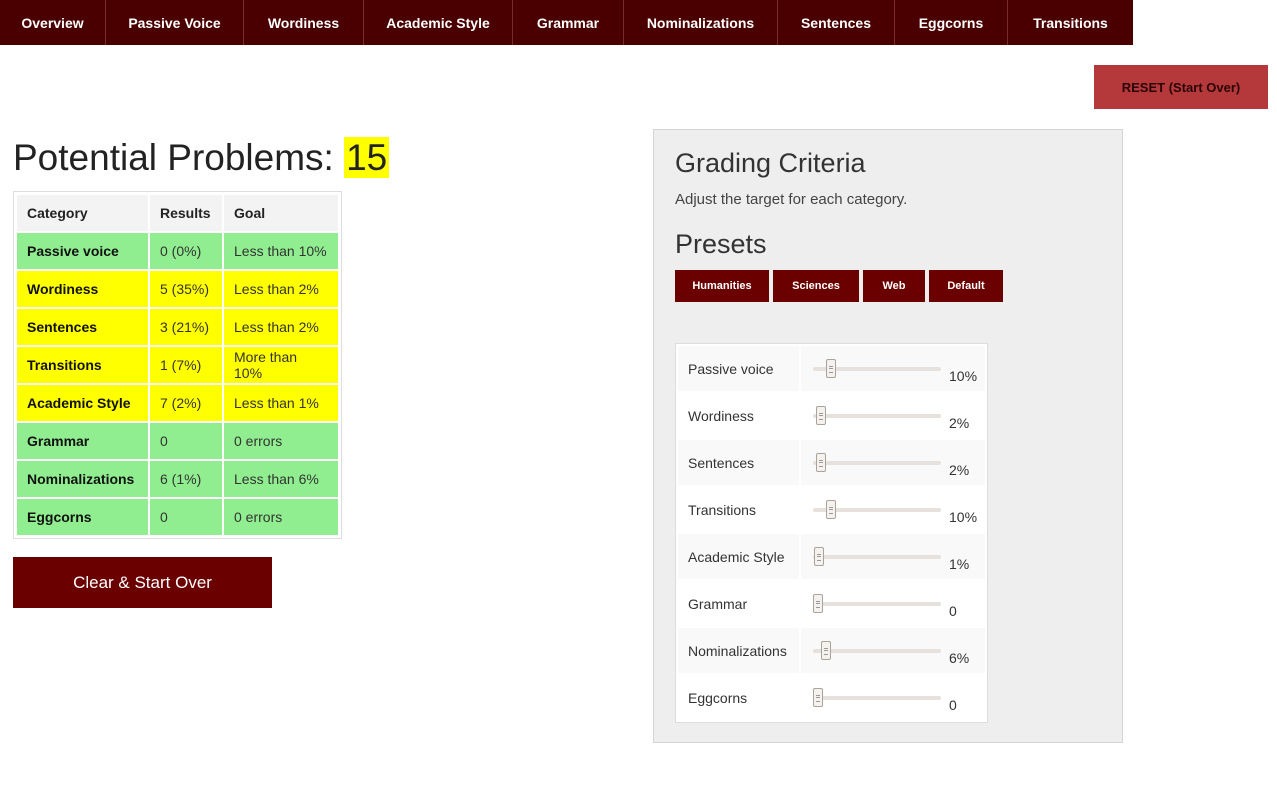 This screenshot has height=793, width=1277. I want to click on criteria-row-passive-voice: Passive voice 10%, so click(831, 368).